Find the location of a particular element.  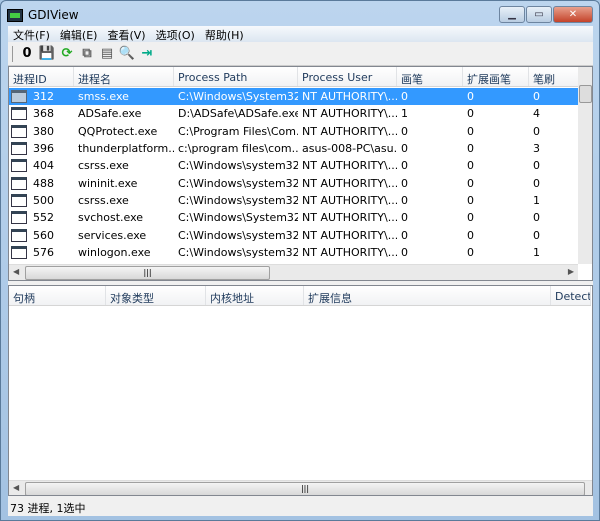

column-header-2: Process Path is located at coordinates (236, 76).